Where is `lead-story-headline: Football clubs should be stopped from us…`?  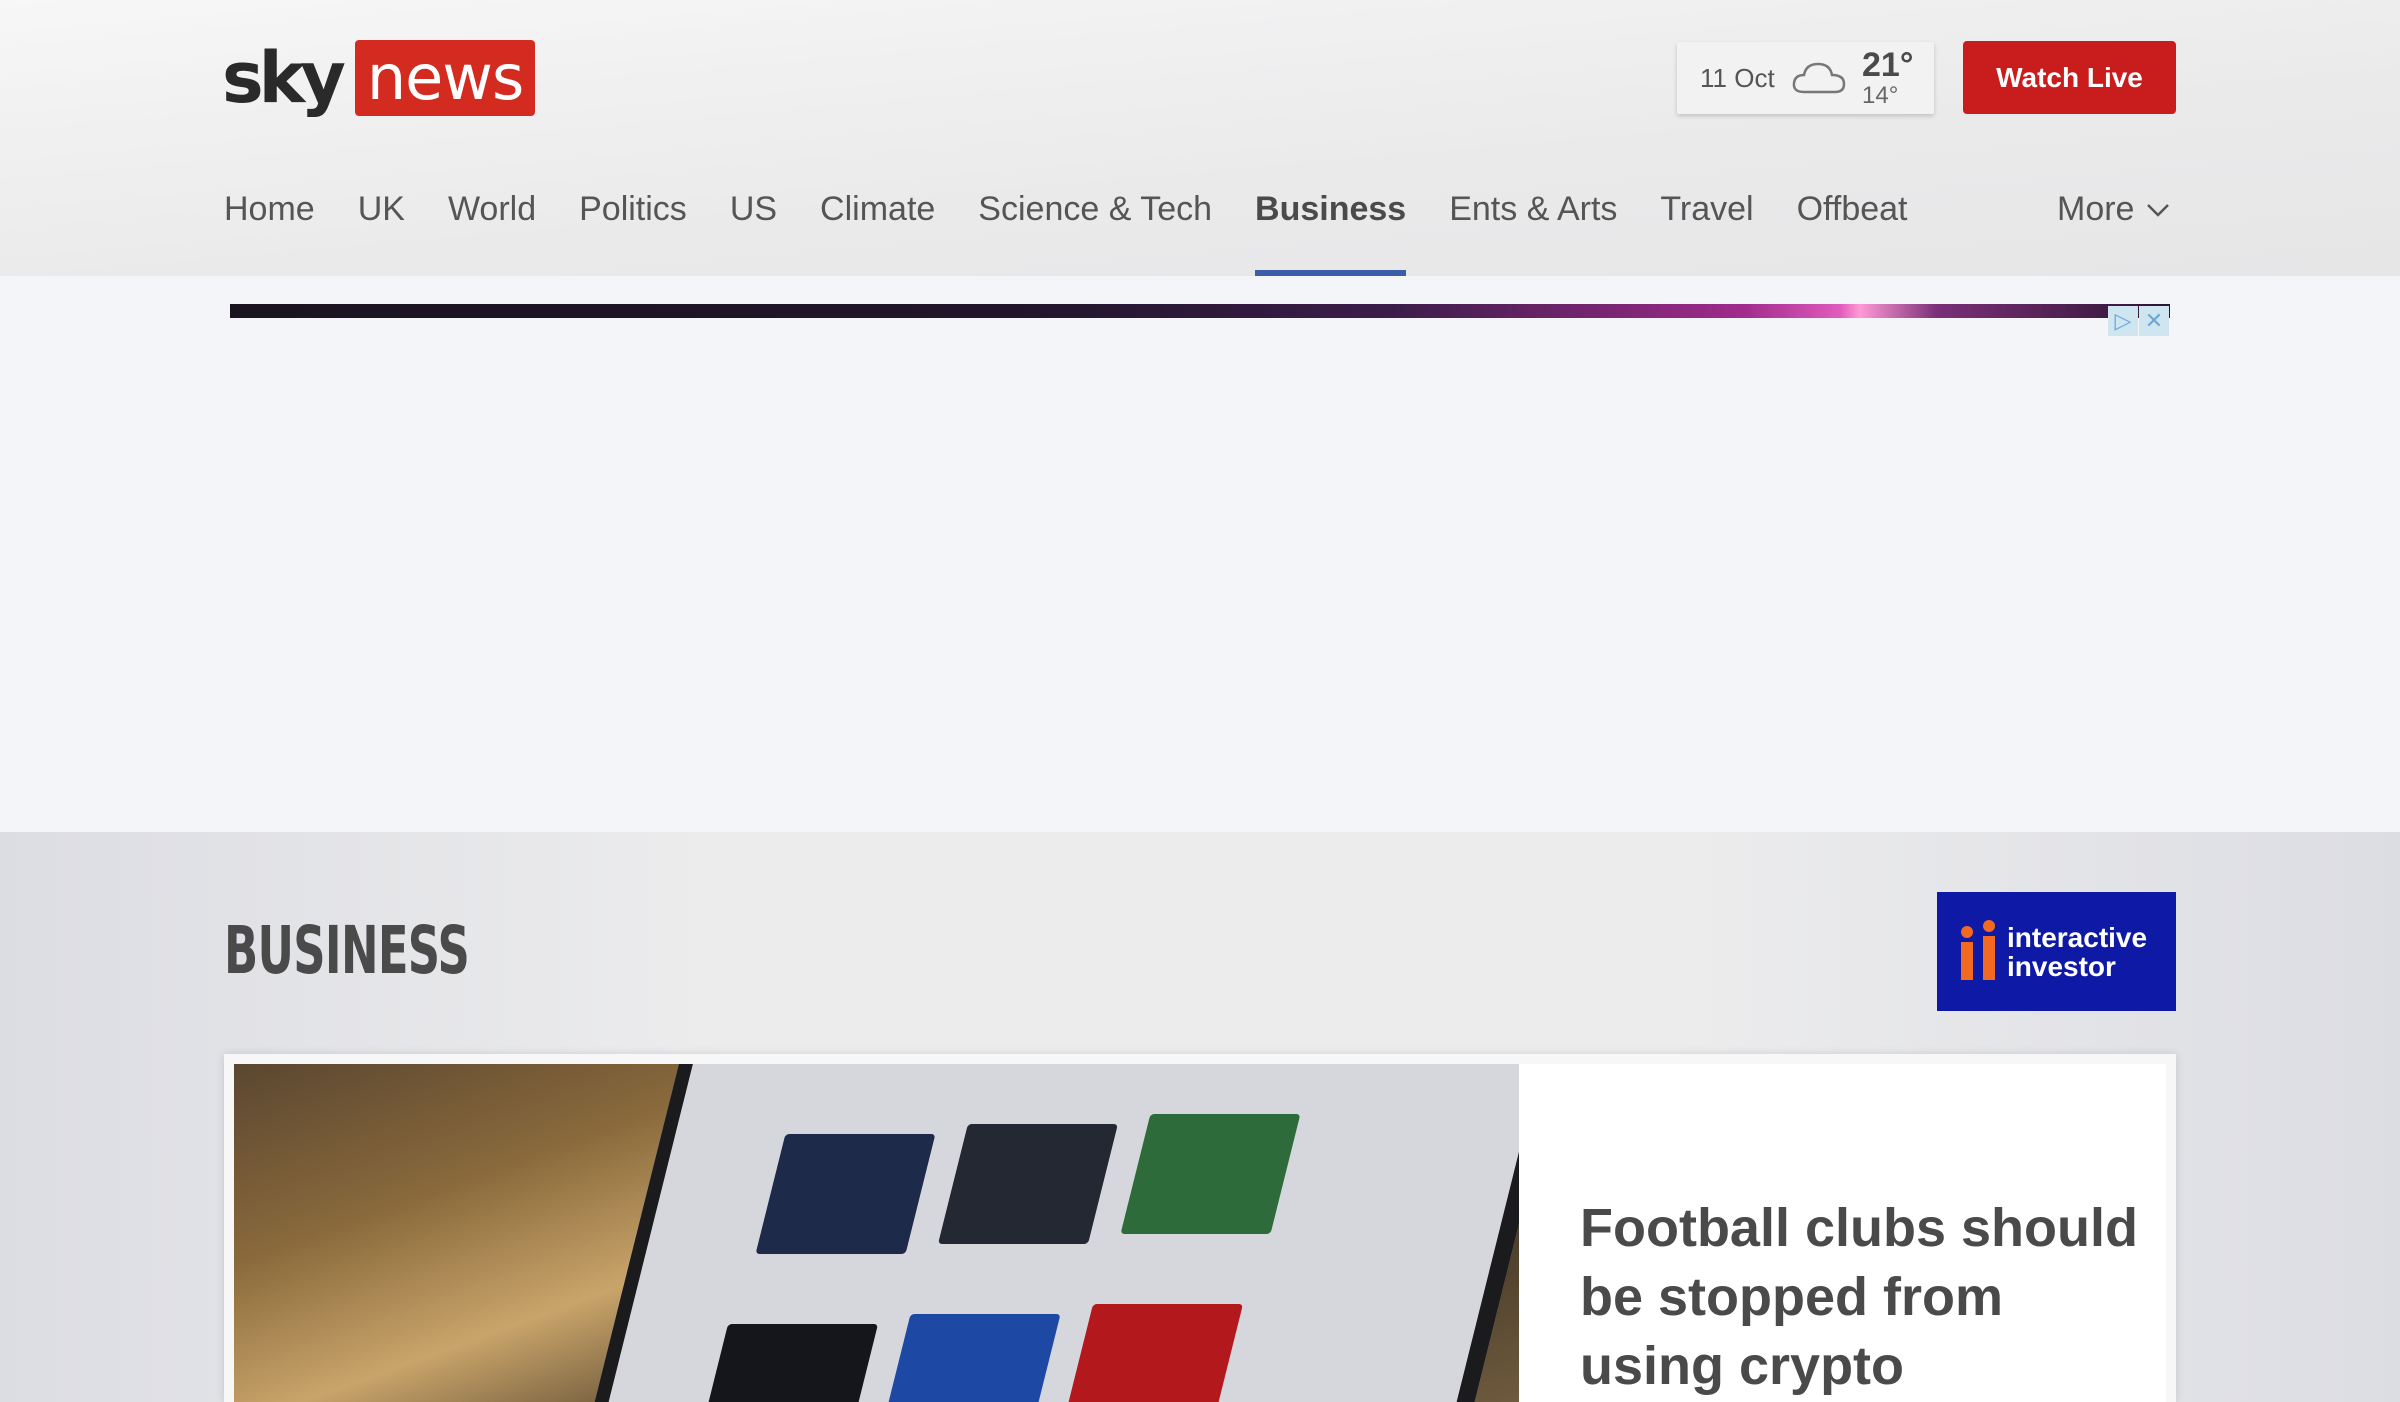
lead-story-headline: Football clubs should be stopped from us… is located at coordinates (1860, 1297).